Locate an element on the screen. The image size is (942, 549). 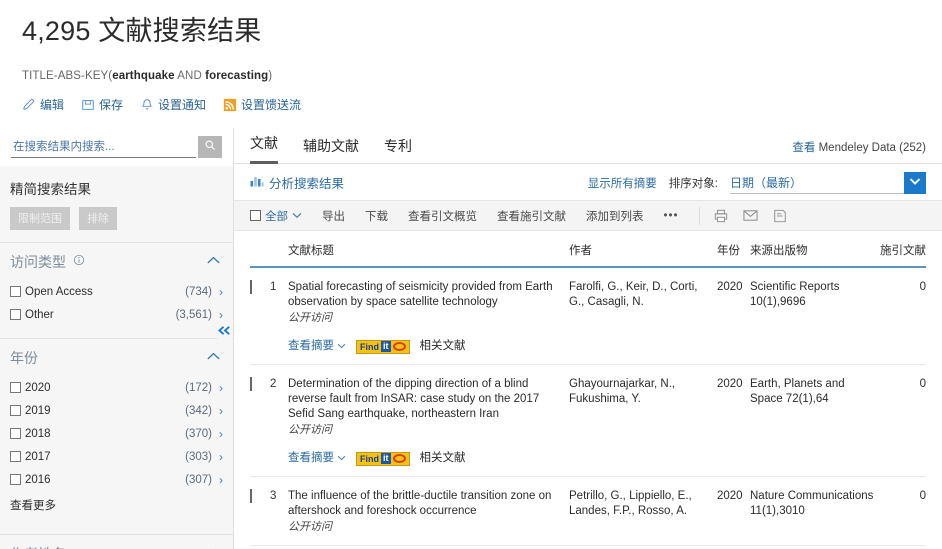
analyze-search-results-button: 分析搜索结果 is located at coordinates (297, 182).